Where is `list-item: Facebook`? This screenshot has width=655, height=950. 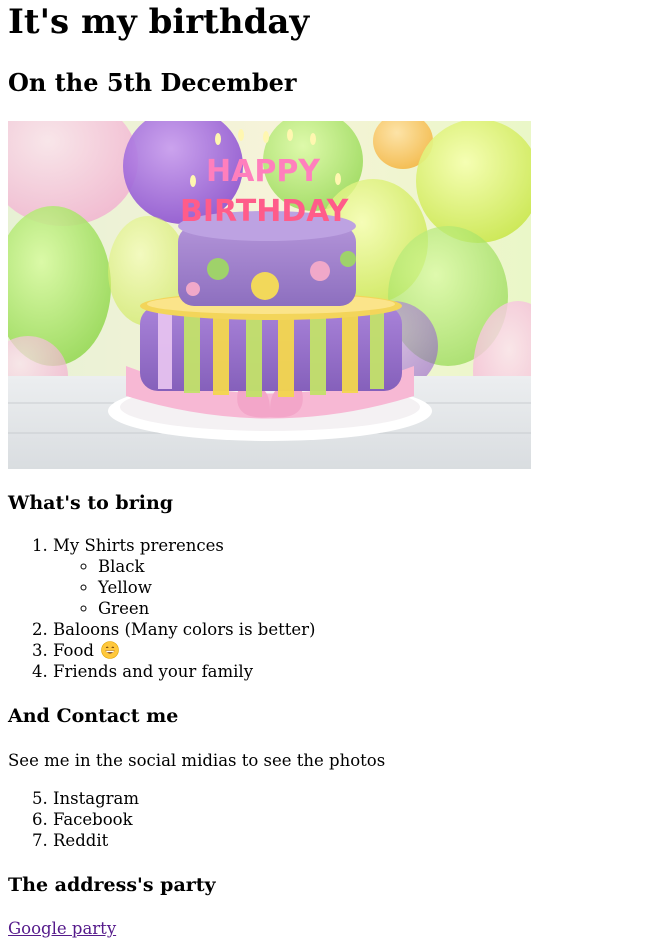 list-item: Facebook is located at coordinates (354, 819).